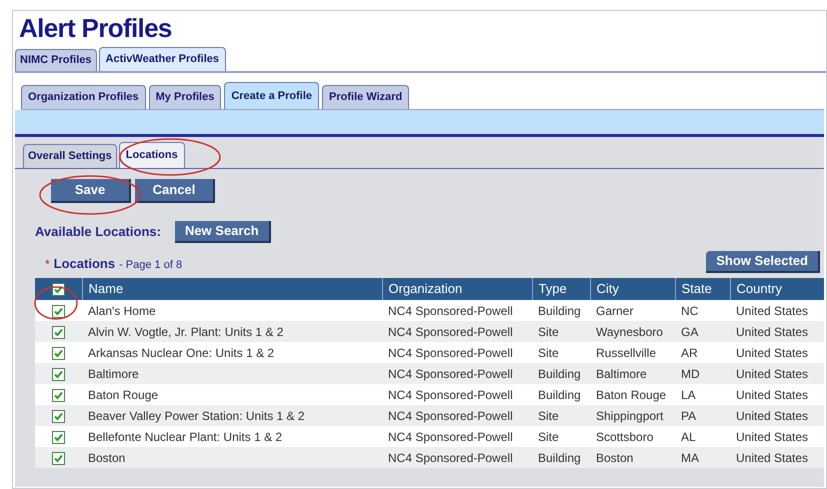 The width and height of the screenshot is (827, 489). Describe the element at coordinates (96, 28) in the screenshot. I see `page-title: Alert Profiles` at that location.